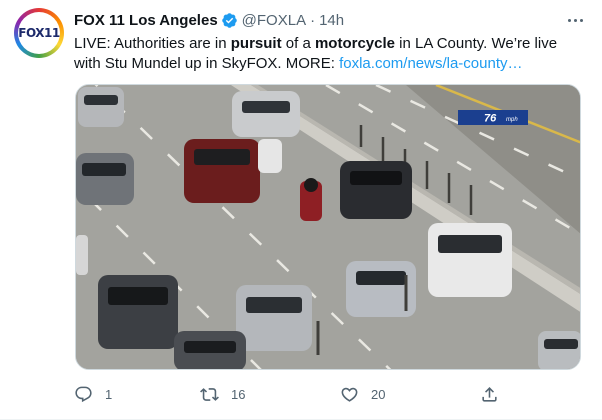 This screenshot has width=602, height=420. Describe the element at coordinates (229, 20) in the screenshot. I see `verified-badge-icon` at that location.